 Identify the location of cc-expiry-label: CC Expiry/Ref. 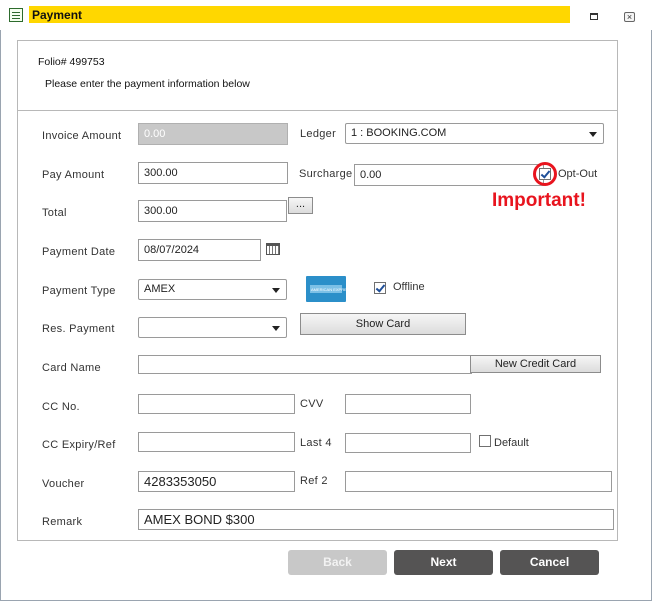
(79, 445).